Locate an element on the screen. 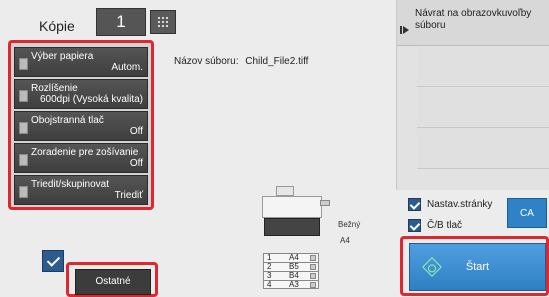  duplex-label: Obojstranná tlač is located at coordinates (67, 120).